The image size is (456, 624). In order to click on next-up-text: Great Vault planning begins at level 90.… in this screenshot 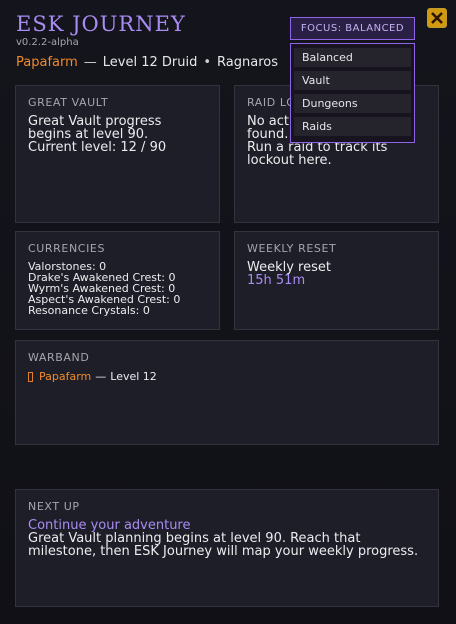, I will do `click(223, 545)`.